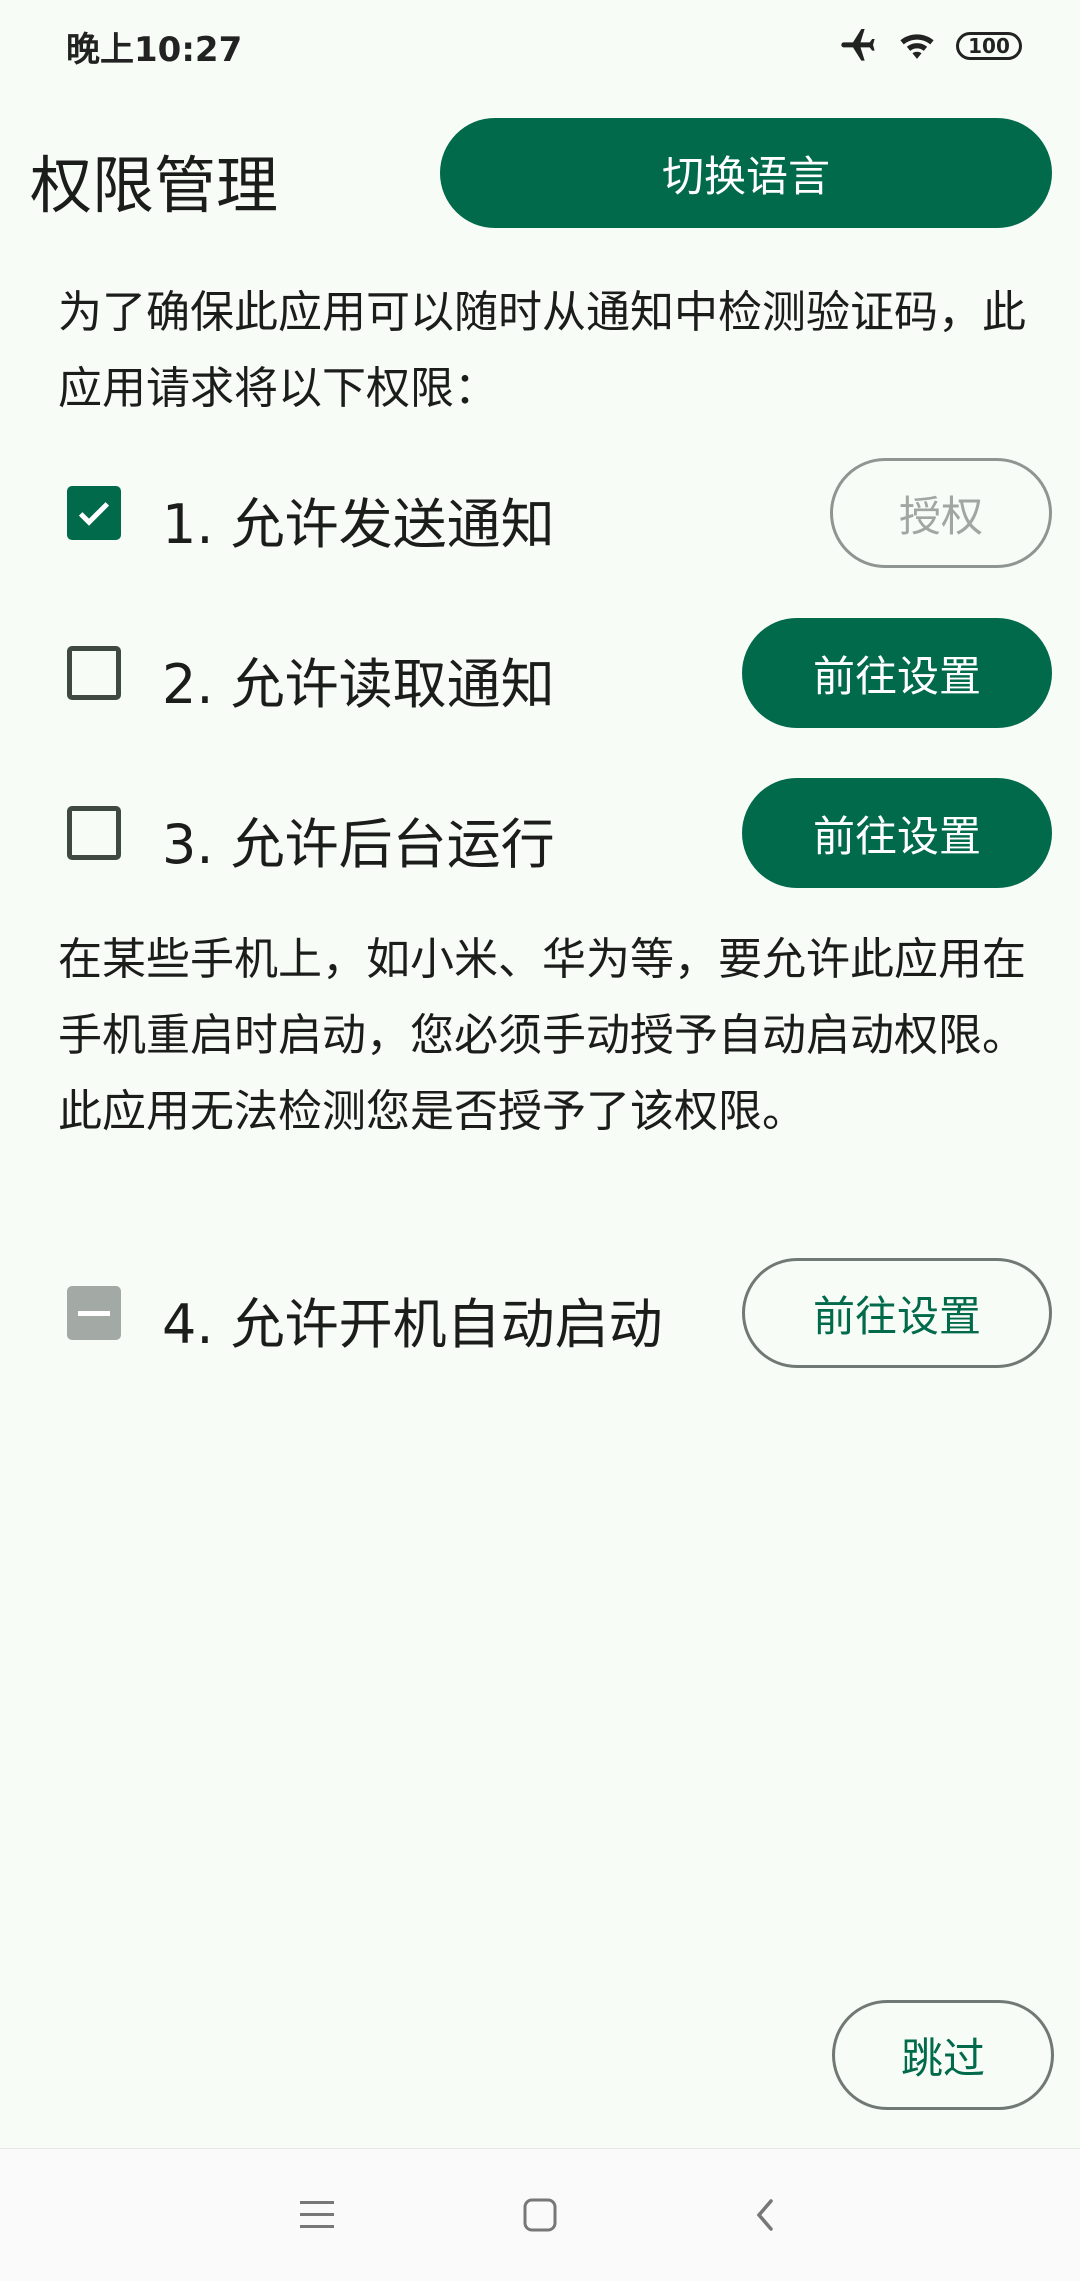  What do you see at coordinates (358, 844) in the screenshot?
I see `permission-label: 3. 允许后台运行` at bounding box center [358, 844].